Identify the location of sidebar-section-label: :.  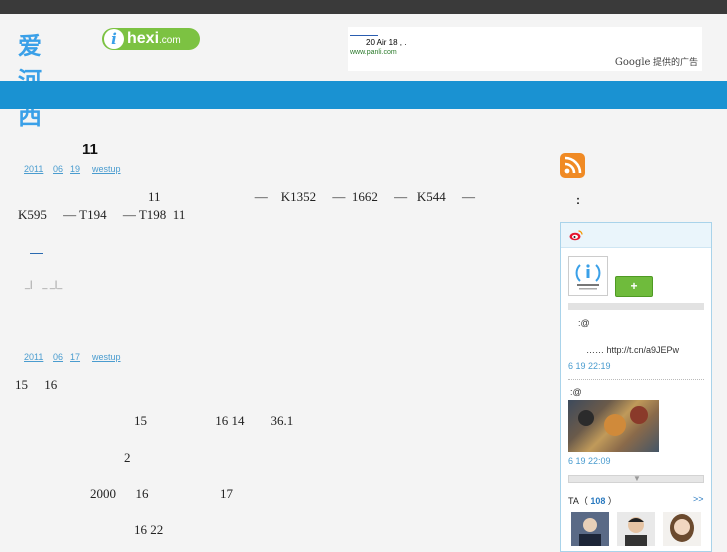
(578, 200).